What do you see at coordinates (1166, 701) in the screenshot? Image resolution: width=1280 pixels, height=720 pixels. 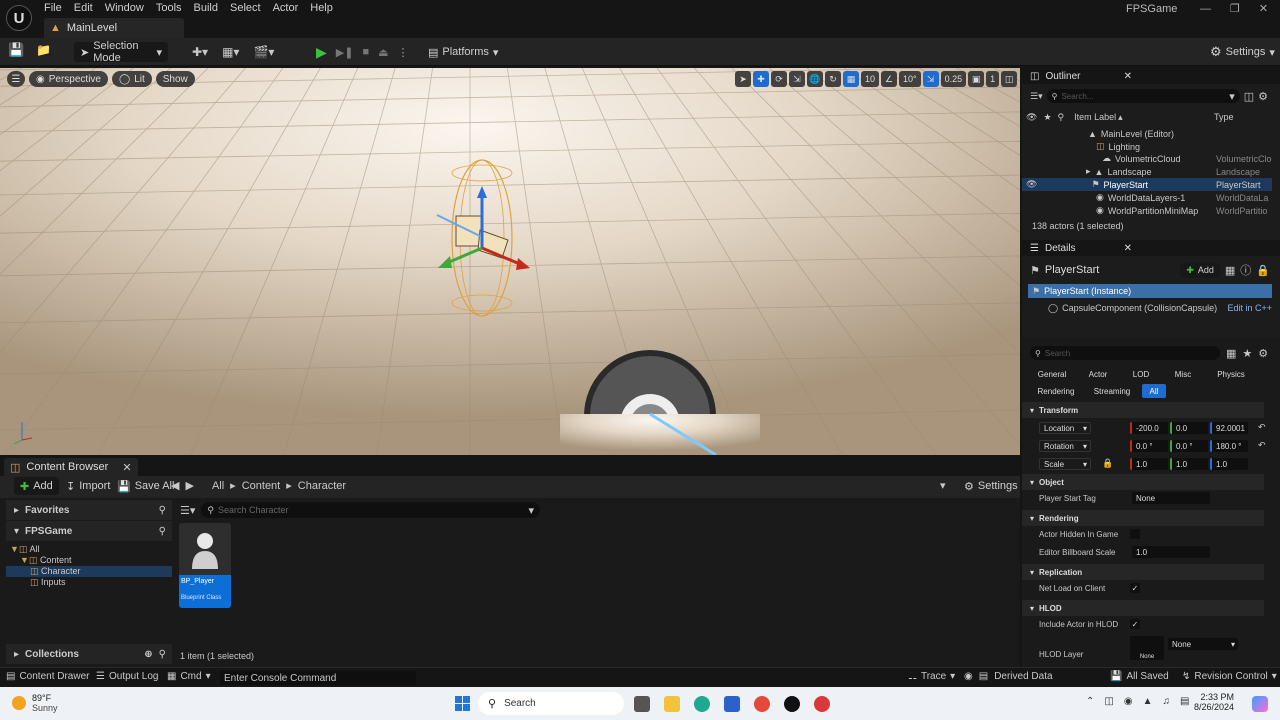 I see `volume-icon: ♫` at bounding box center [1166, 701].